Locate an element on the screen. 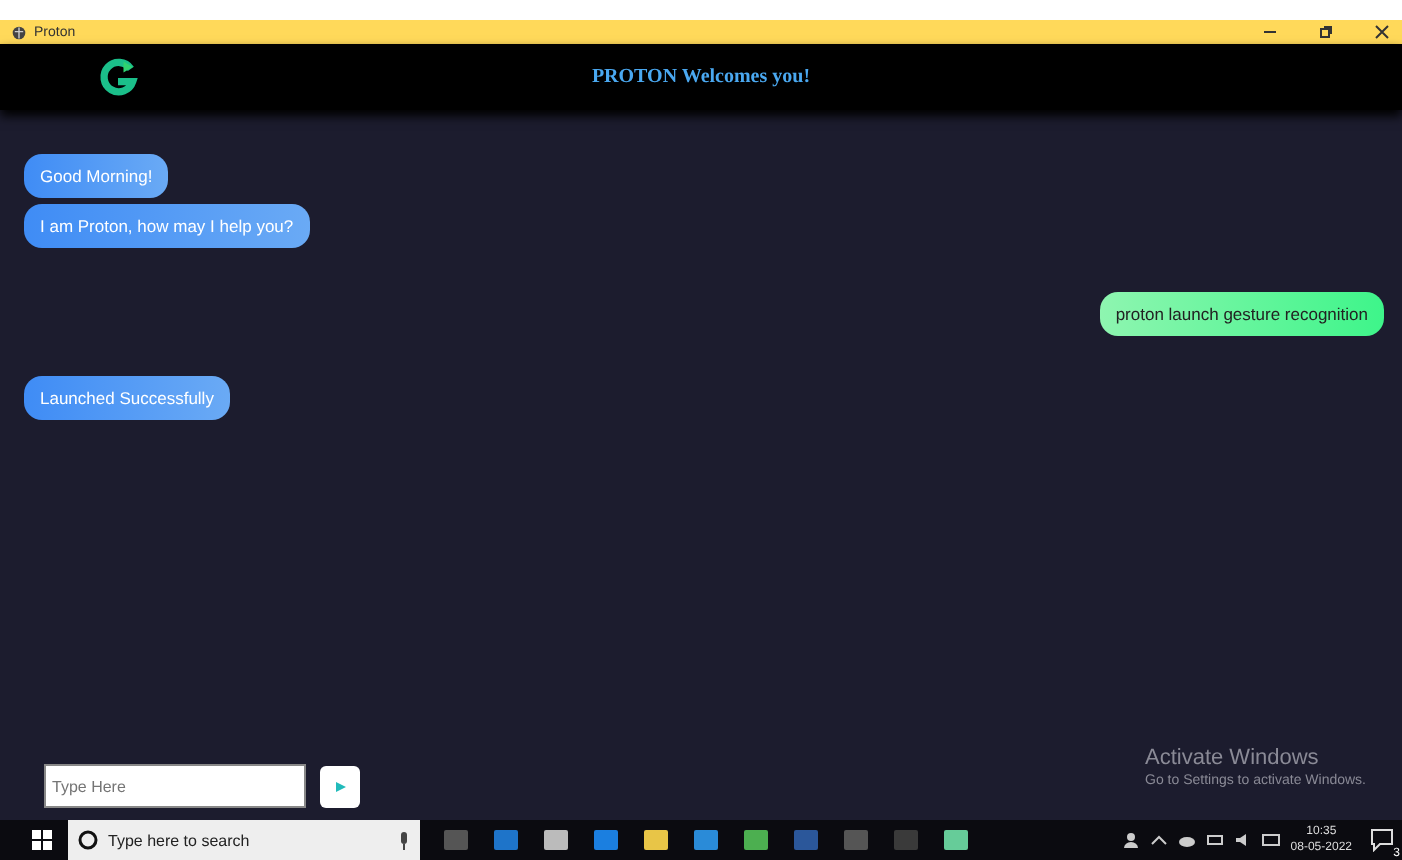 Image resolution: width=1402 pixels, height=860 pixels. keyboard-icon is located at coordinates (1271, 840).